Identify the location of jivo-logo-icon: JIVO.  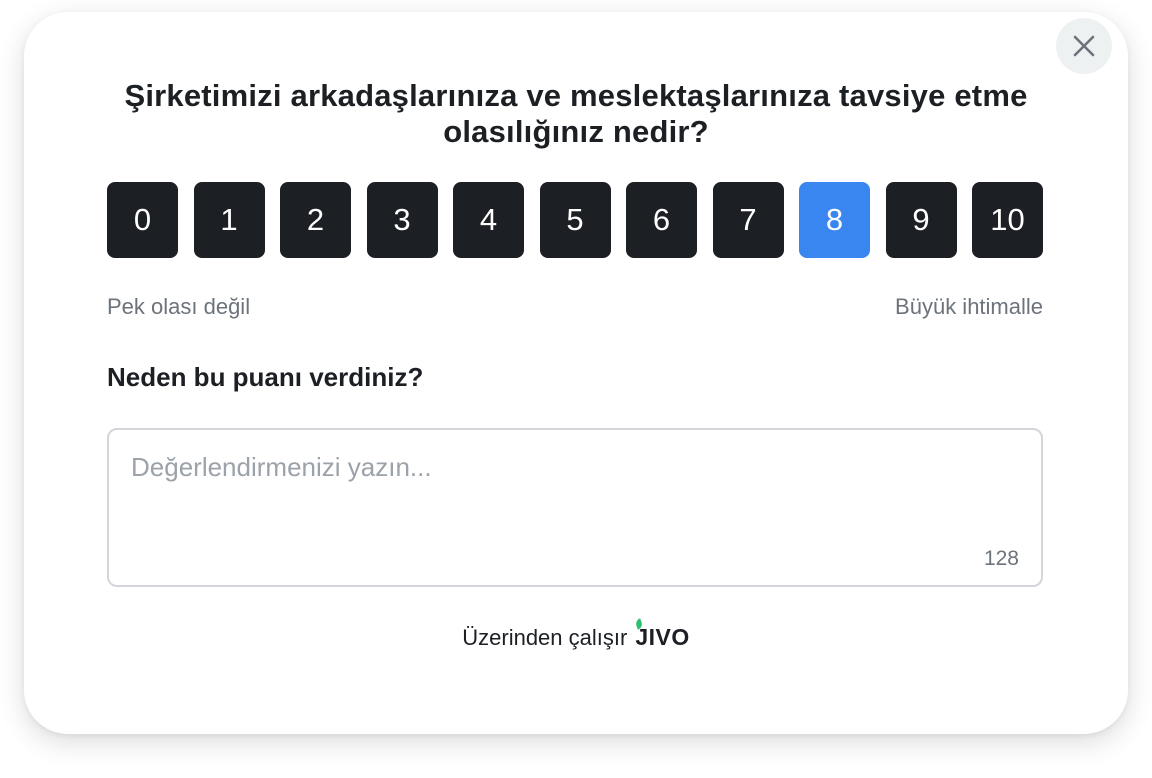
(662, 634).